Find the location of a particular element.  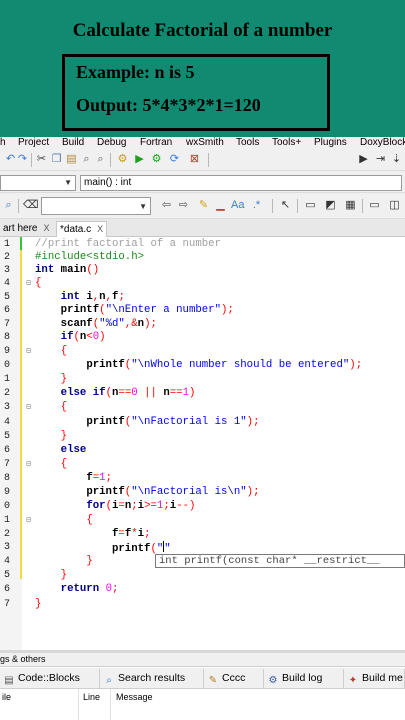

build-run-icon: ⚙ is located at coordinates (156, 159).